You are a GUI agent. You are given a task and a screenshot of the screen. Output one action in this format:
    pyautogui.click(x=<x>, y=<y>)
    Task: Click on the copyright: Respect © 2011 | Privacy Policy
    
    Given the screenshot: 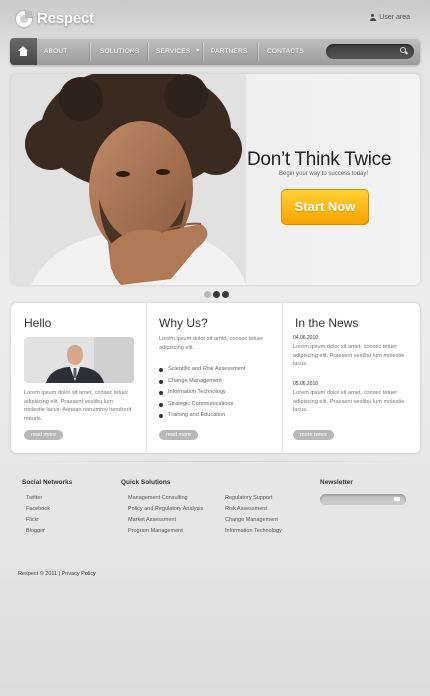 What is the action you would take?
    pyautogui.click(x=57, y=574)
    